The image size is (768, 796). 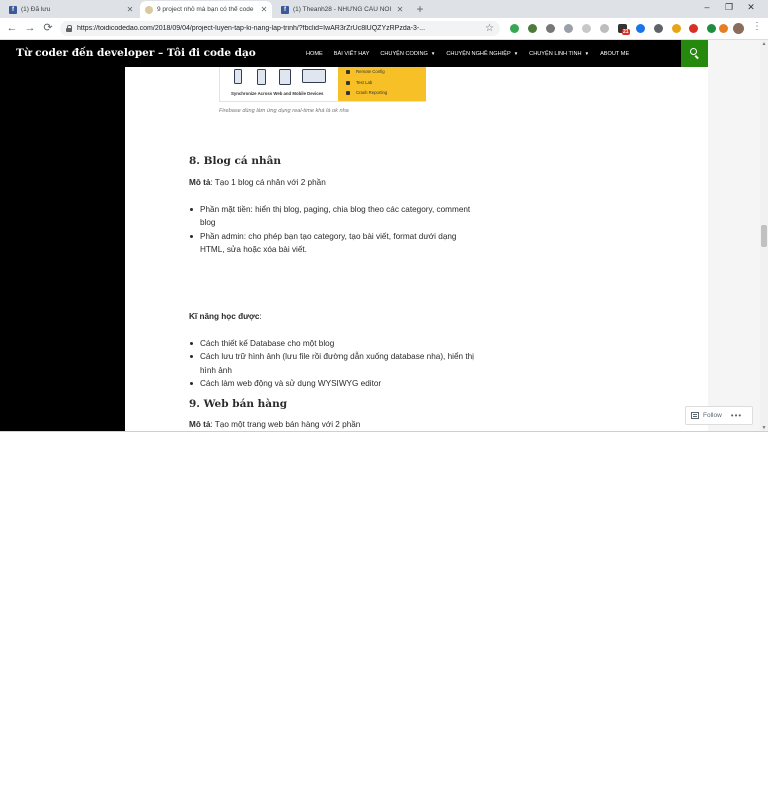 I want to click on nav-label: ABOUT ME, so click(x=615, y=53).